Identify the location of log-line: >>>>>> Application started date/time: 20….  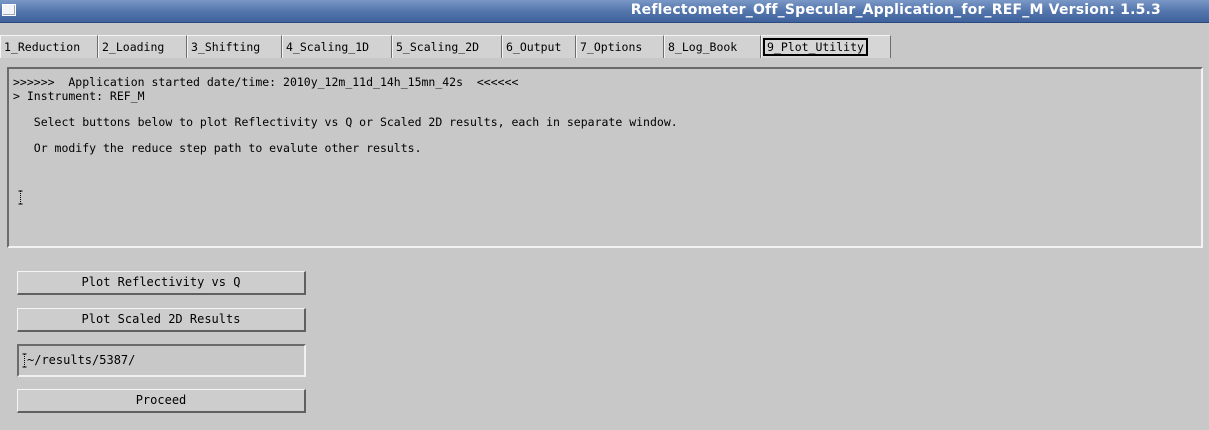
(266, 82).